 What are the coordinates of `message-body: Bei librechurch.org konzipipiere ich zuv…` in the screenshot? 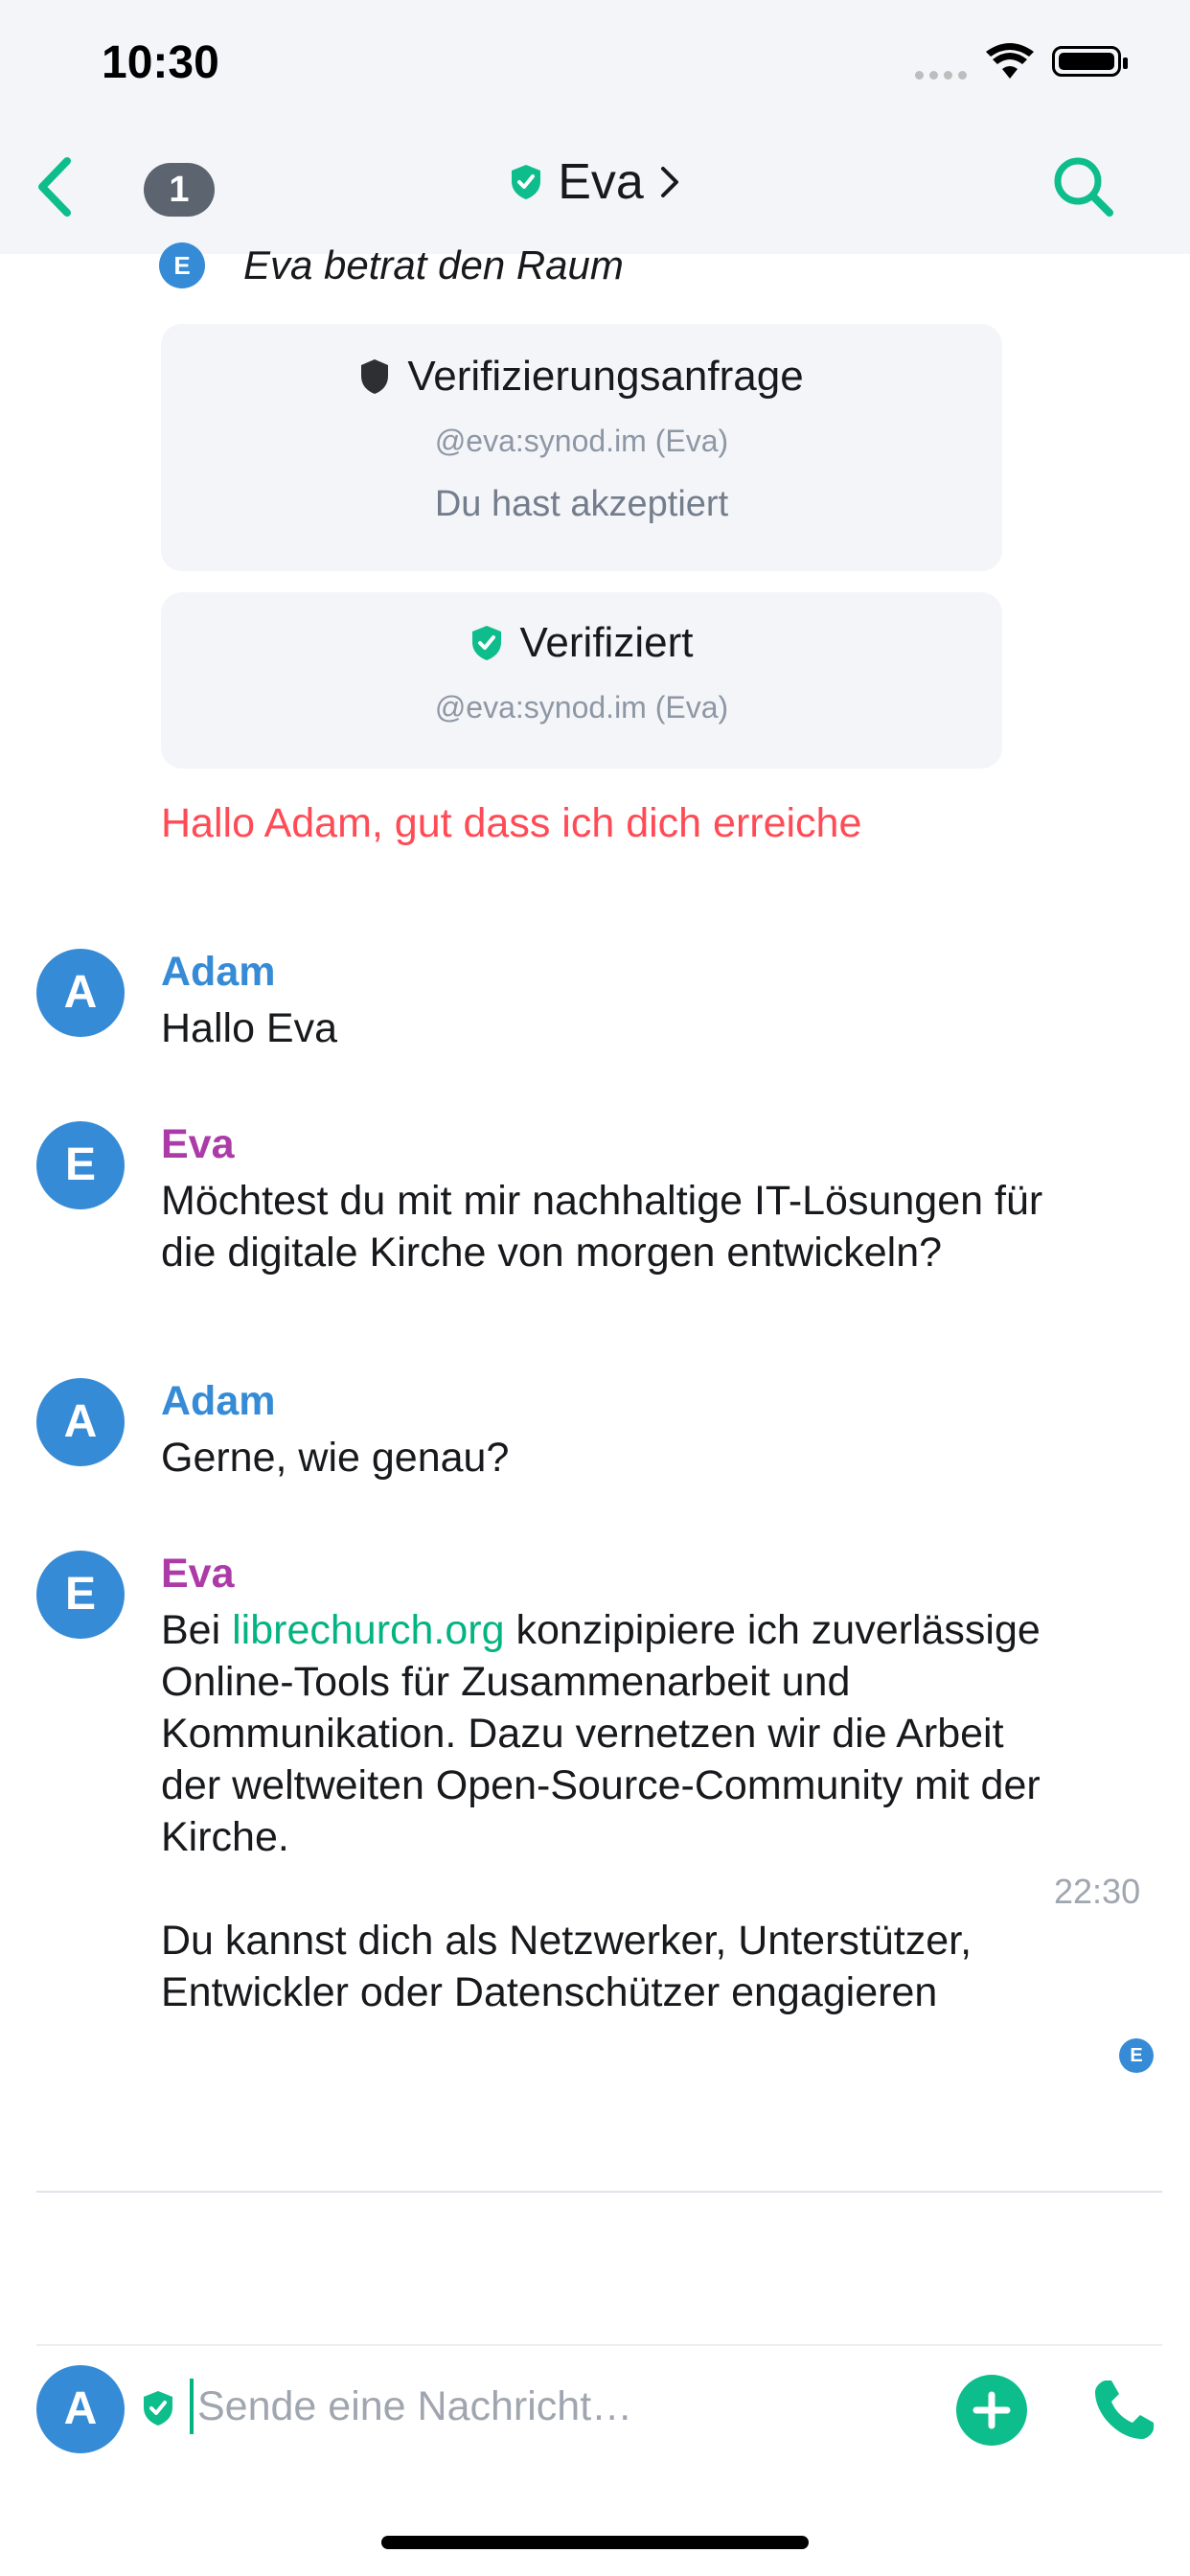 It's located at (664, 1811).